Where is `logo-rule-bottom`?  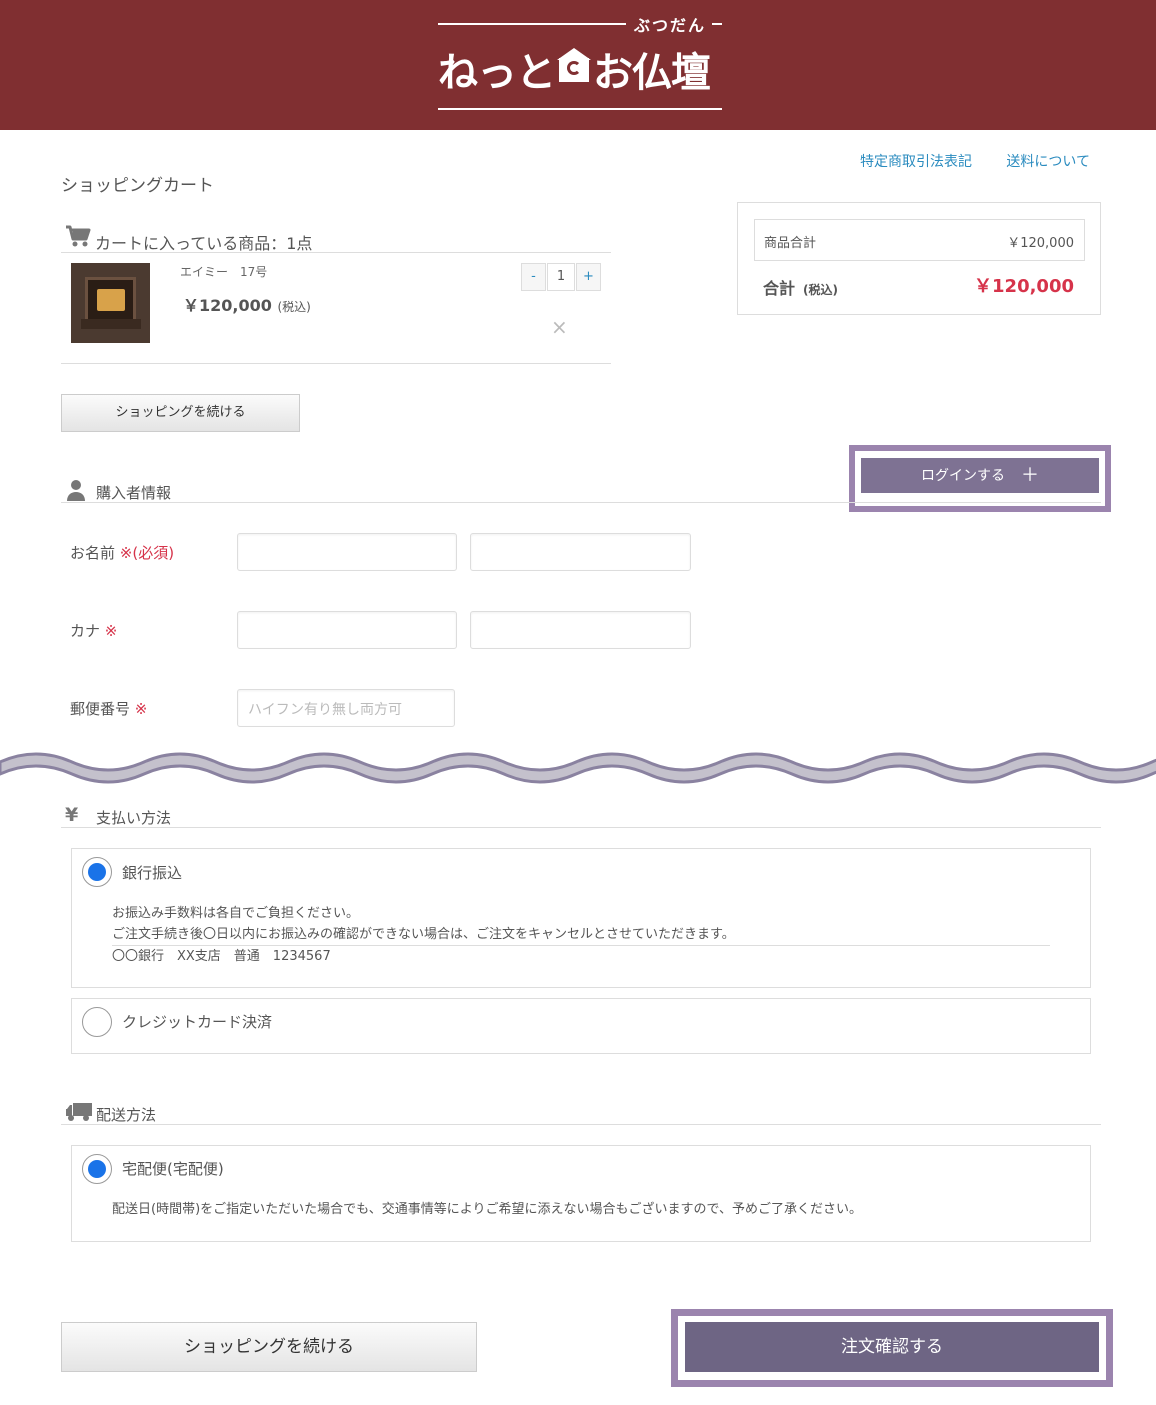 logo-rule-bottom is located at coordinates (580, 109).